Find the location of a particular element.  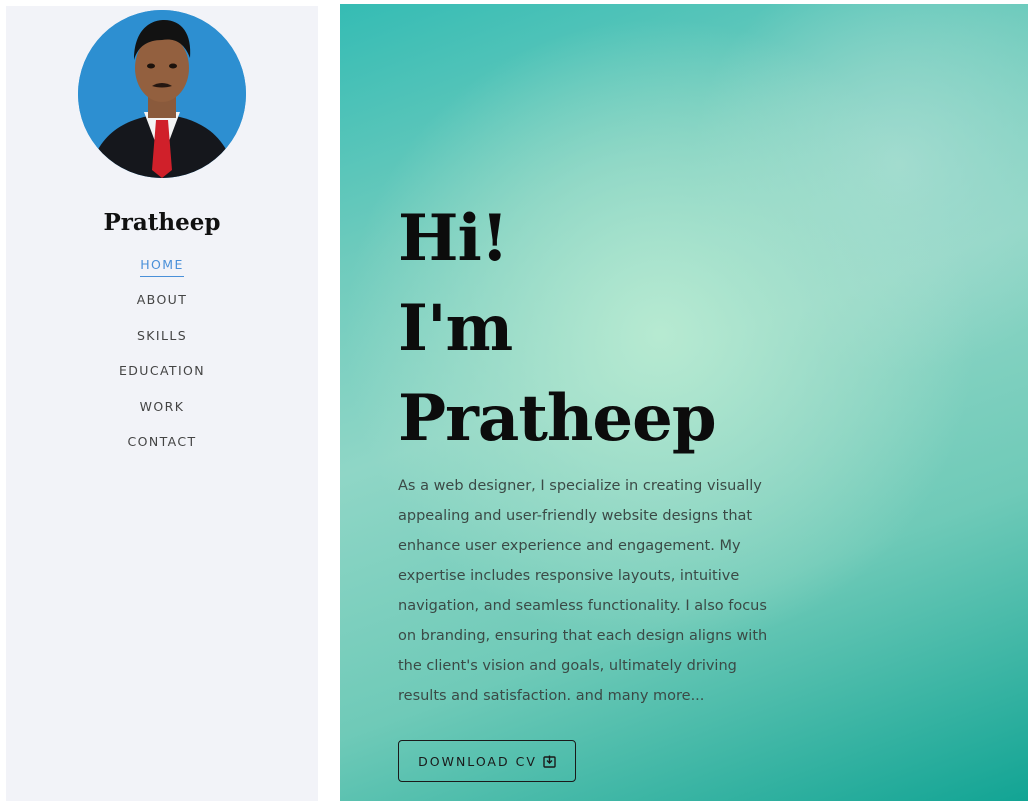

nav-link-home: HOME is located at coordinates (162, 267).